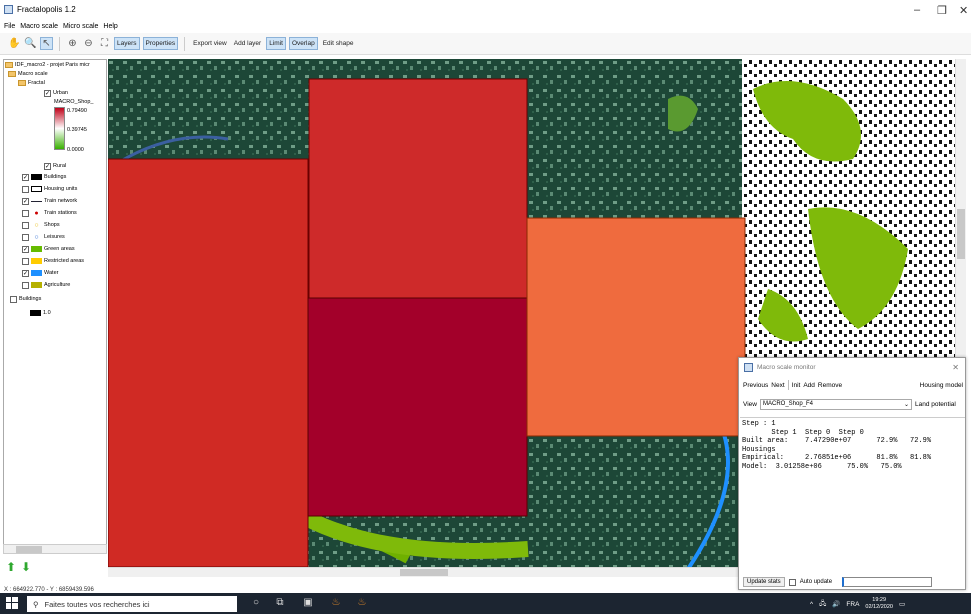 The image size is (971, 614). Describe the element at coordinates (36, 189) in the screenshot. I see `housing-swatch` at that location.